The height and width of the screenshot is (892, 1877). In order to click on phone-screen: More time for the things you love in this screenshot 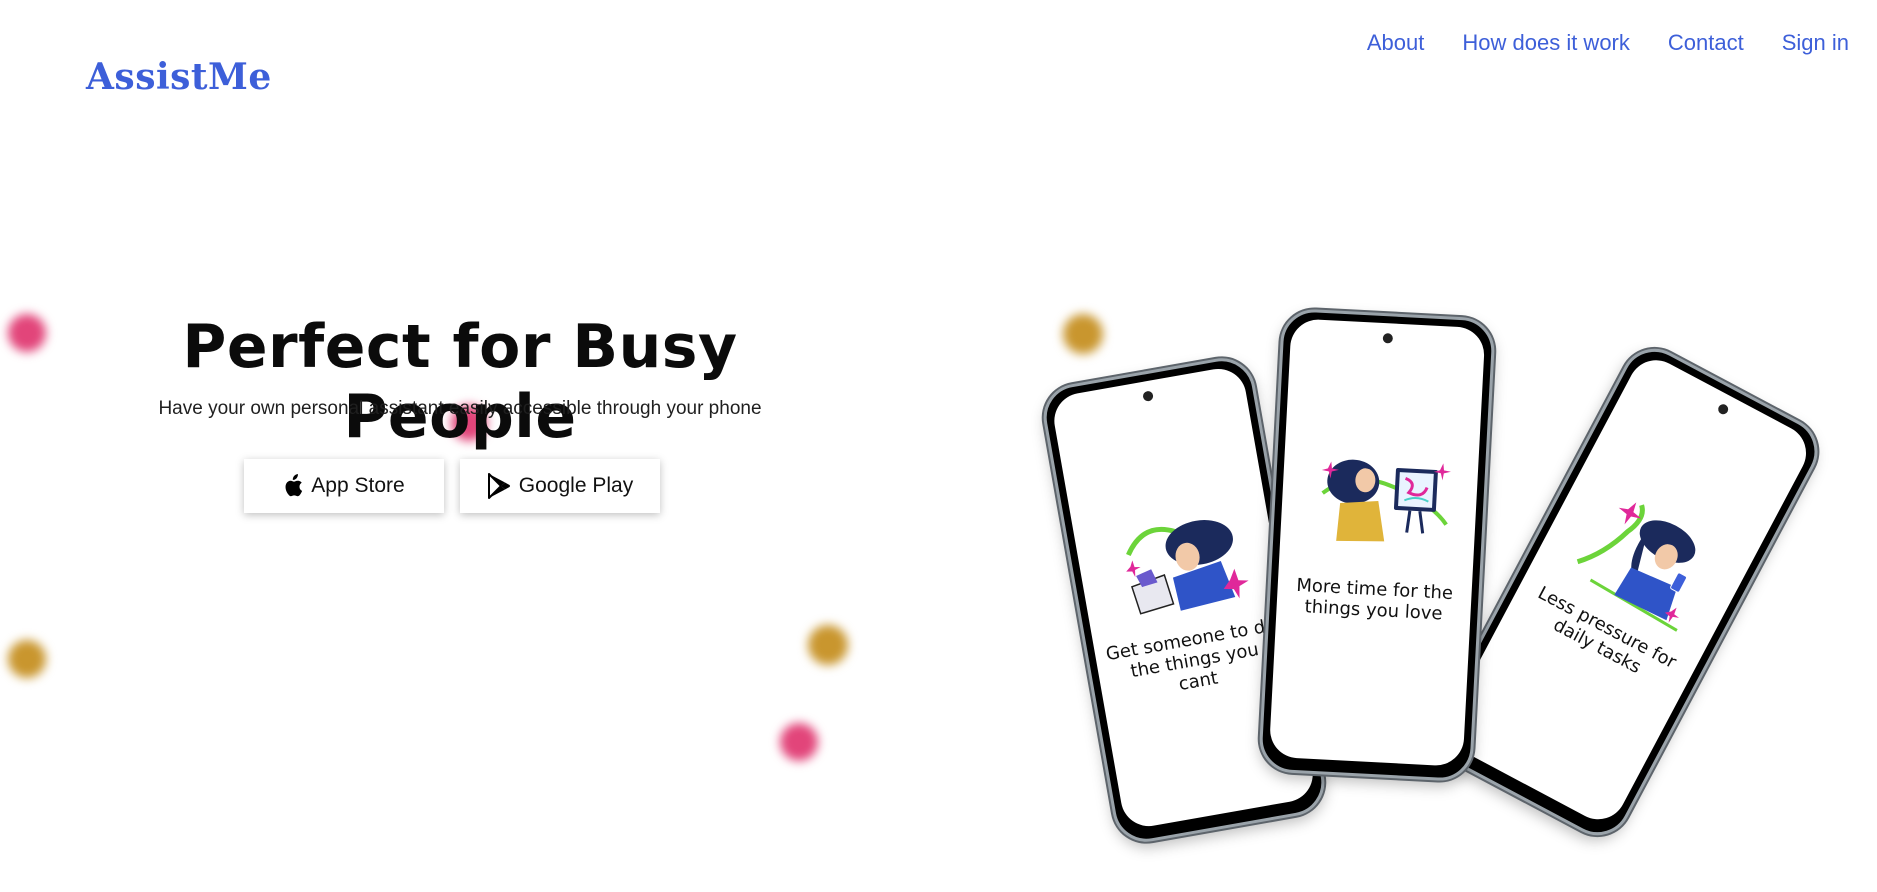, I will do `click(1377, 542)`.